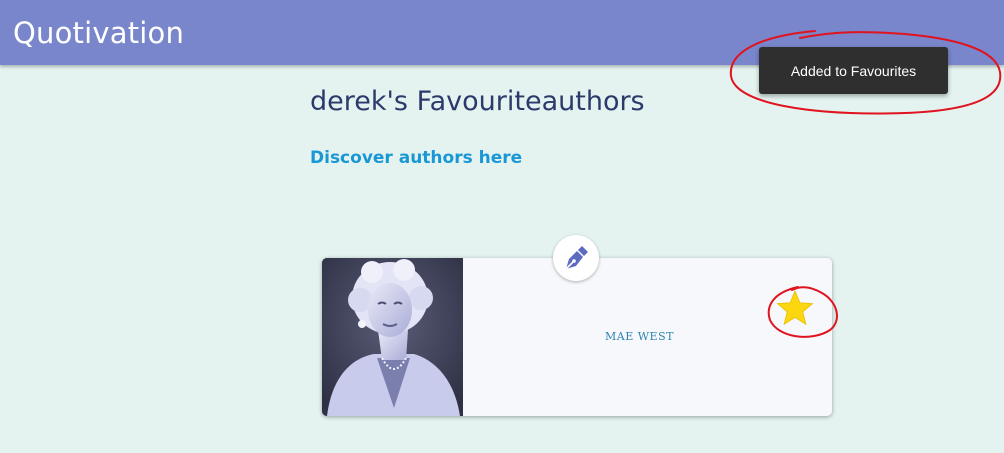  I want to click on pen-nib-icon, so click(576, 258).